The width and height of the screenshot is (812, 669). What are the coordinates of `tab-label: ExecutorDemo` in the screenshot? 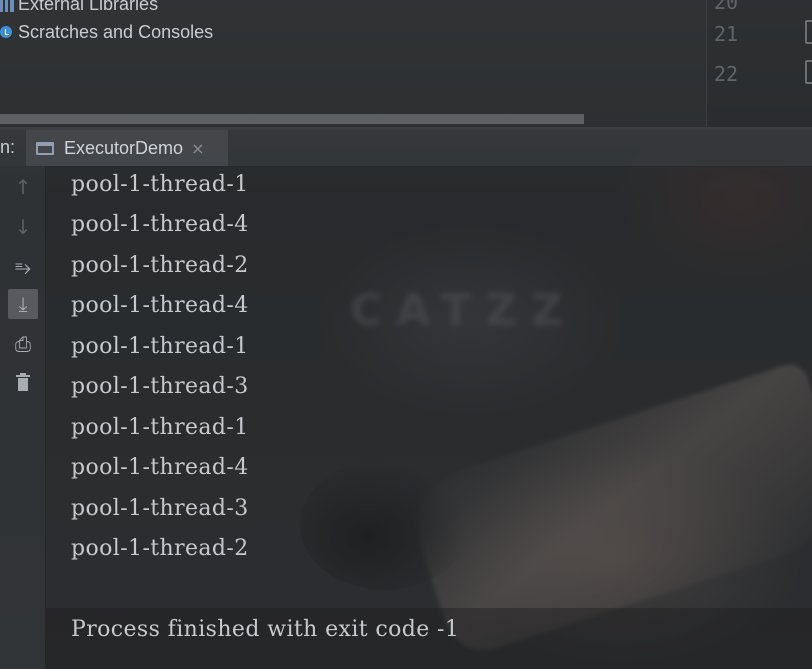 It's located at (124, 147).